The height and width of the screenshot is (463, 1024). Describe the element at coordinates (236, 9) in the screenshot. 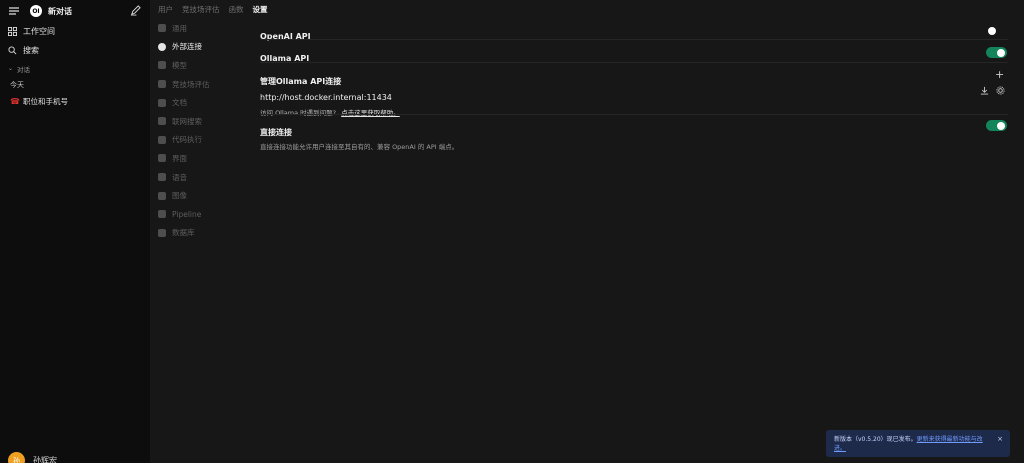

I see `tab-functions: 函数` at that location.